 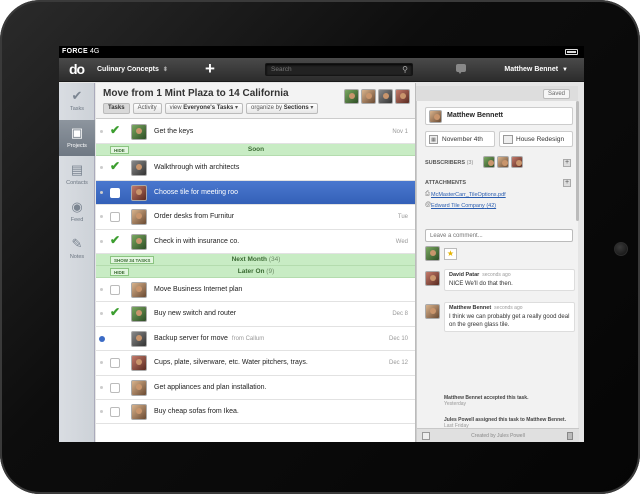 I want to click on search-box: ⚲, so click(x=339, y=69).